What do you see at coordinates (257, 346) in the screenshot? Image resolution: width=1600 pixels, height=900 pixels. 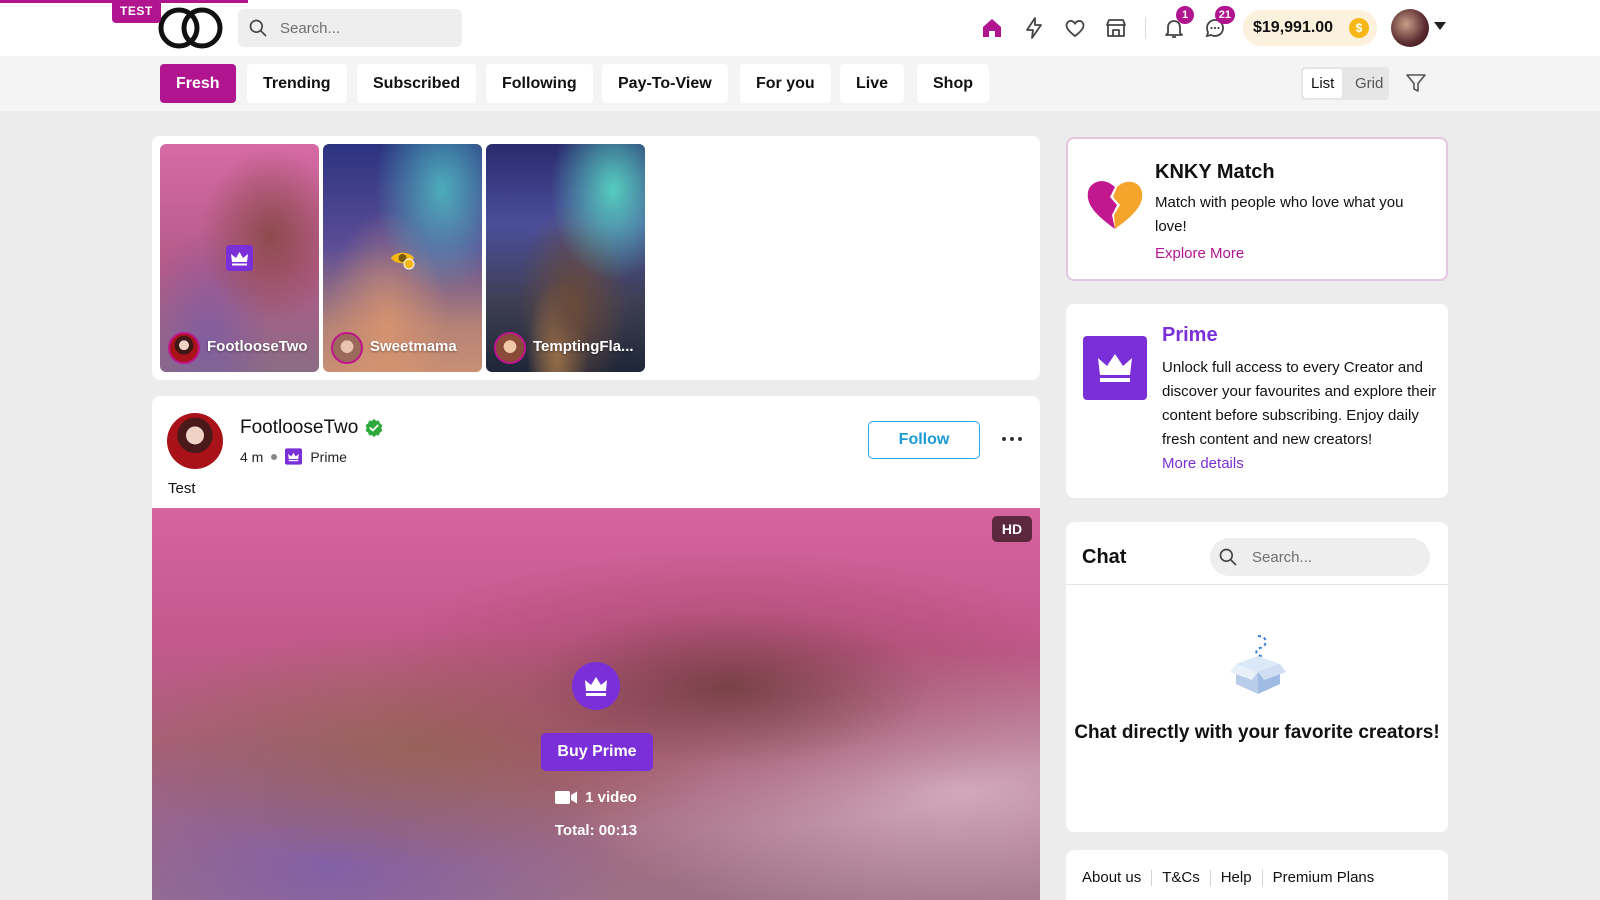 I see `story-name: FootlooseTwo` at bounding box center [257, 346].